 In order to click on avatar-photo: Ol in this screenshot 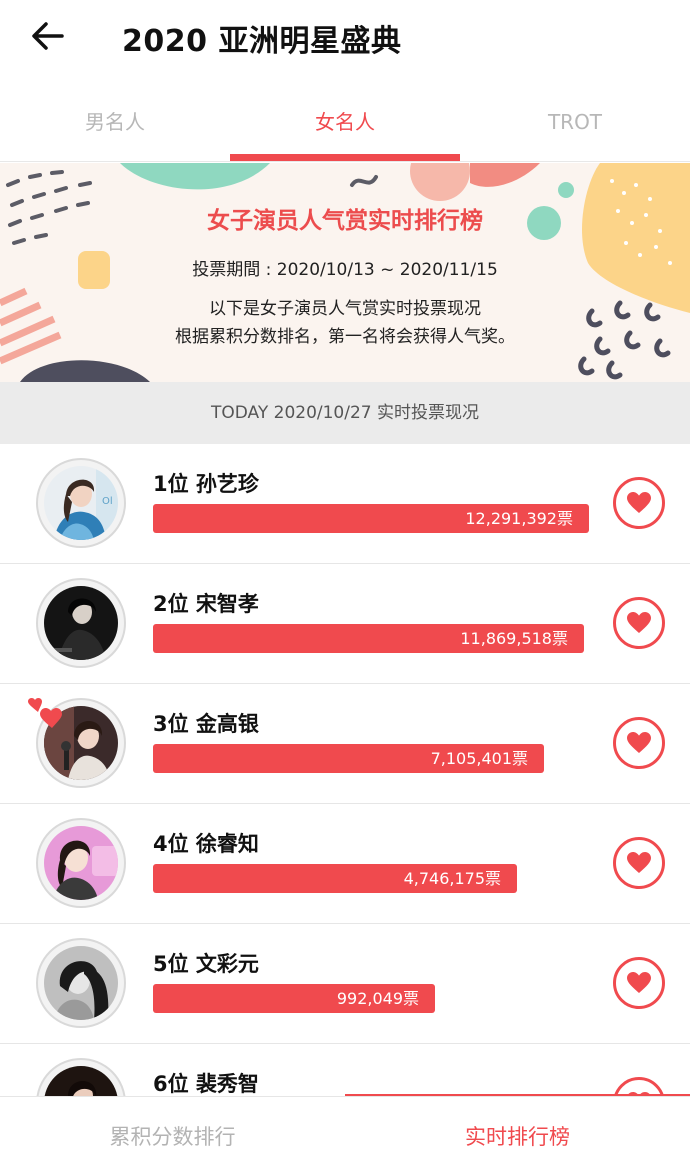, I will do `click(81, 503)`.